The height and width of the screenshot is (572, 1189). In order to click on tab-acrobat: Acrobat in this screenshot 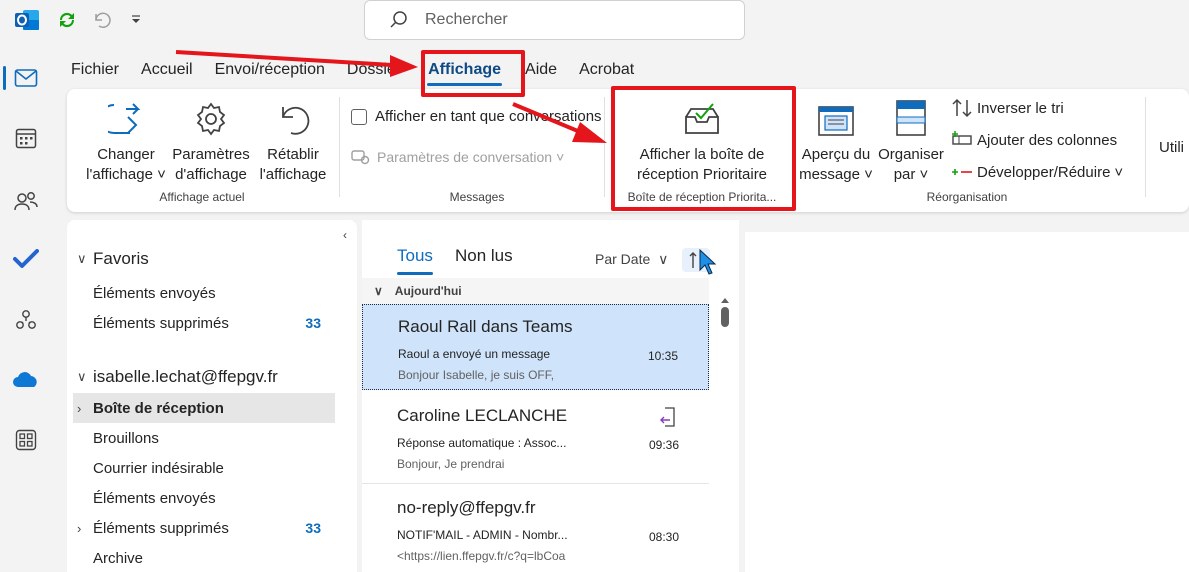, I will do `click(606, 71)`.